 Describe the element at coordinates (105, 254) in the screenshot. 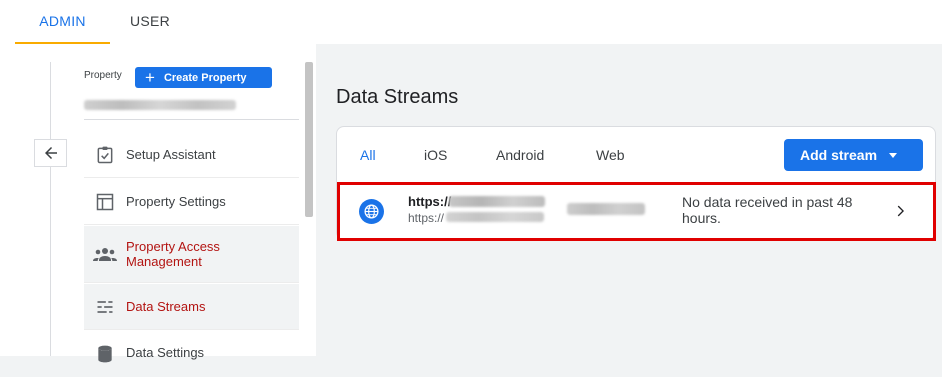

I see `people-icon` at that location.